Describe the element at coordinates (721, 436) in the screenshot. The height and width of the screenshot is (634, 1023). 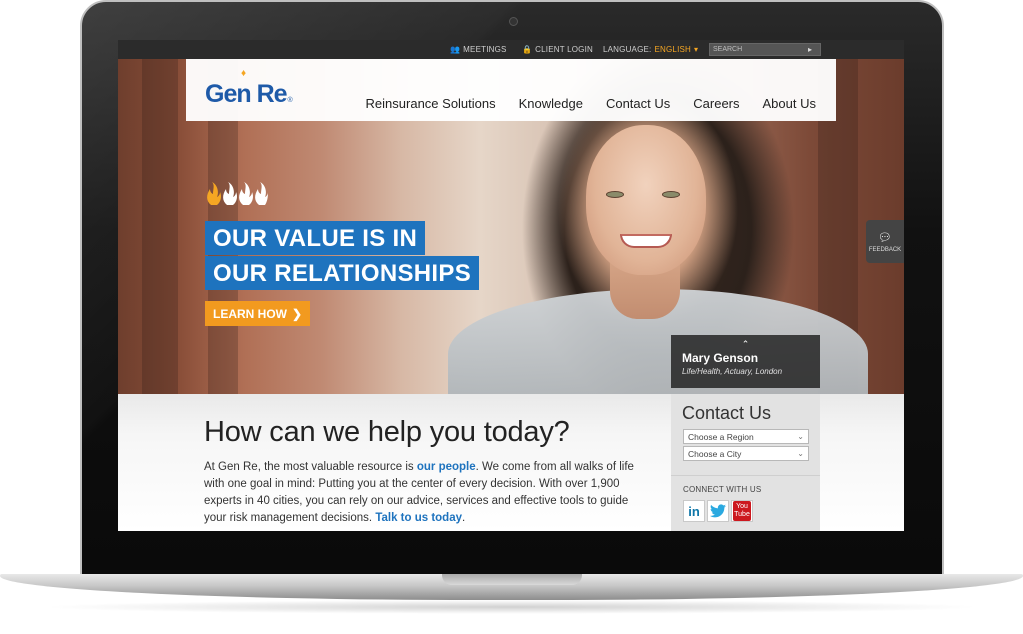
I see `region-select-value: Choose a Region` at that location.